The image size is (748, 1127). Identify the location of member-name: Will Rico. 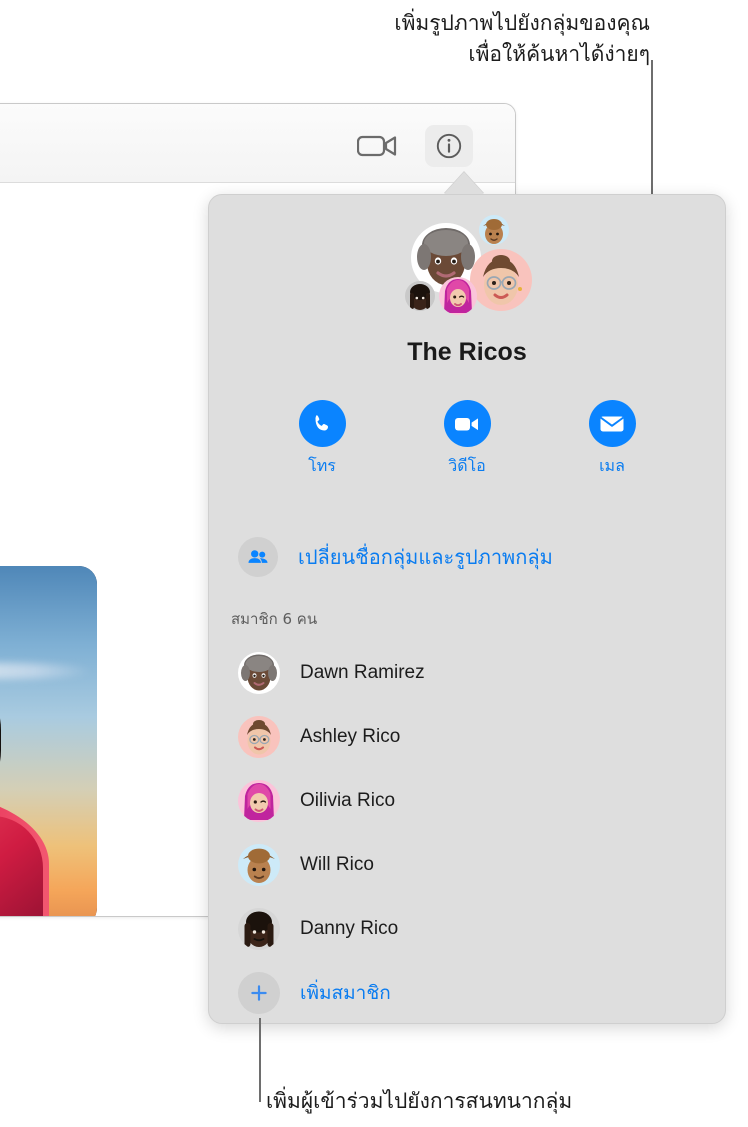
(337, 864).